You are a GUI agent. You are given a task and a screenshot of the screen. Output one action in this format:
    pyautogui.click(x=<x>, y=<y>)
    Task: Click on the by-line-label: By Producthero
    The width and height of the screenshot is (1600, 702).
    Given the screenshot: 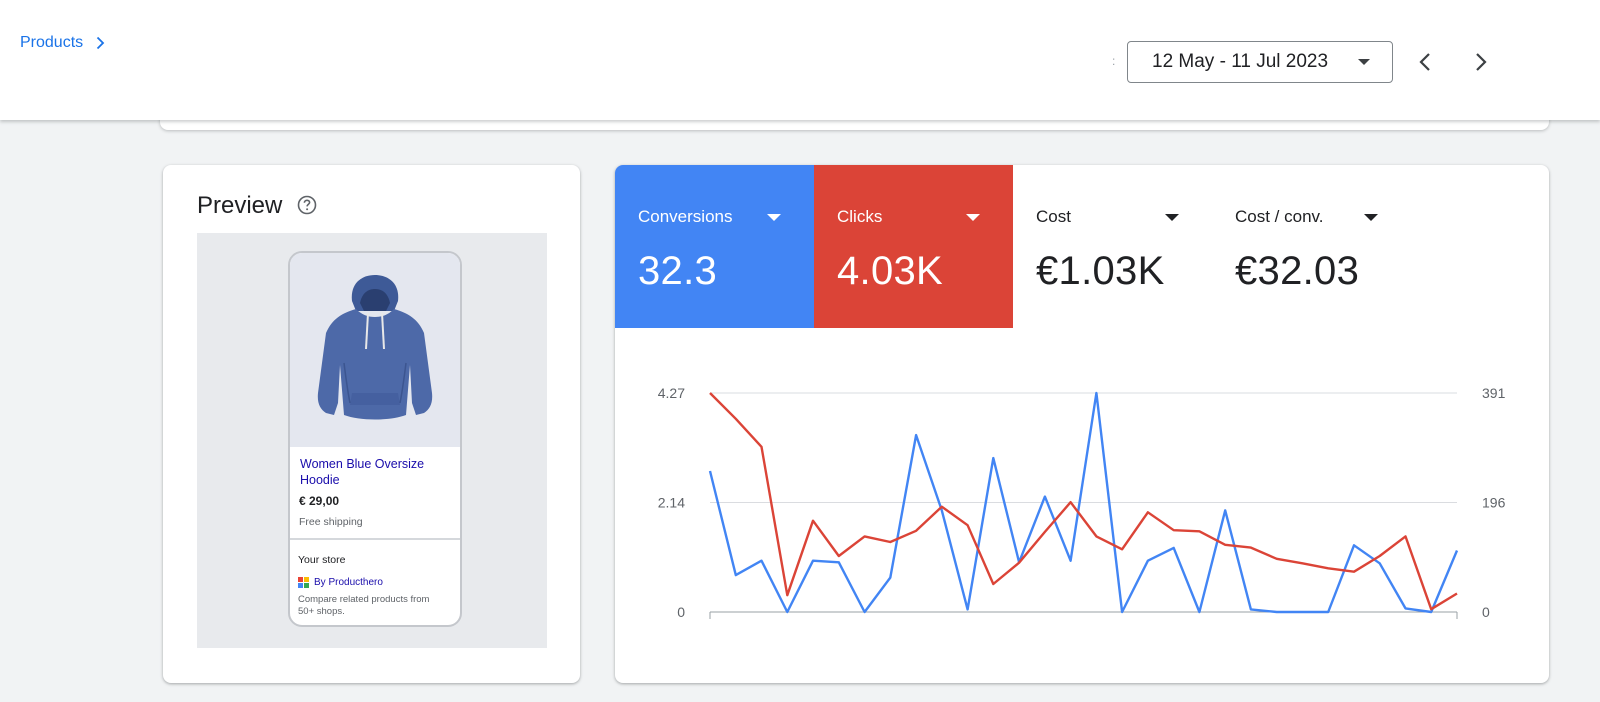 What is the action you would take?
    pyautogui.click(x=348, y=582)
    